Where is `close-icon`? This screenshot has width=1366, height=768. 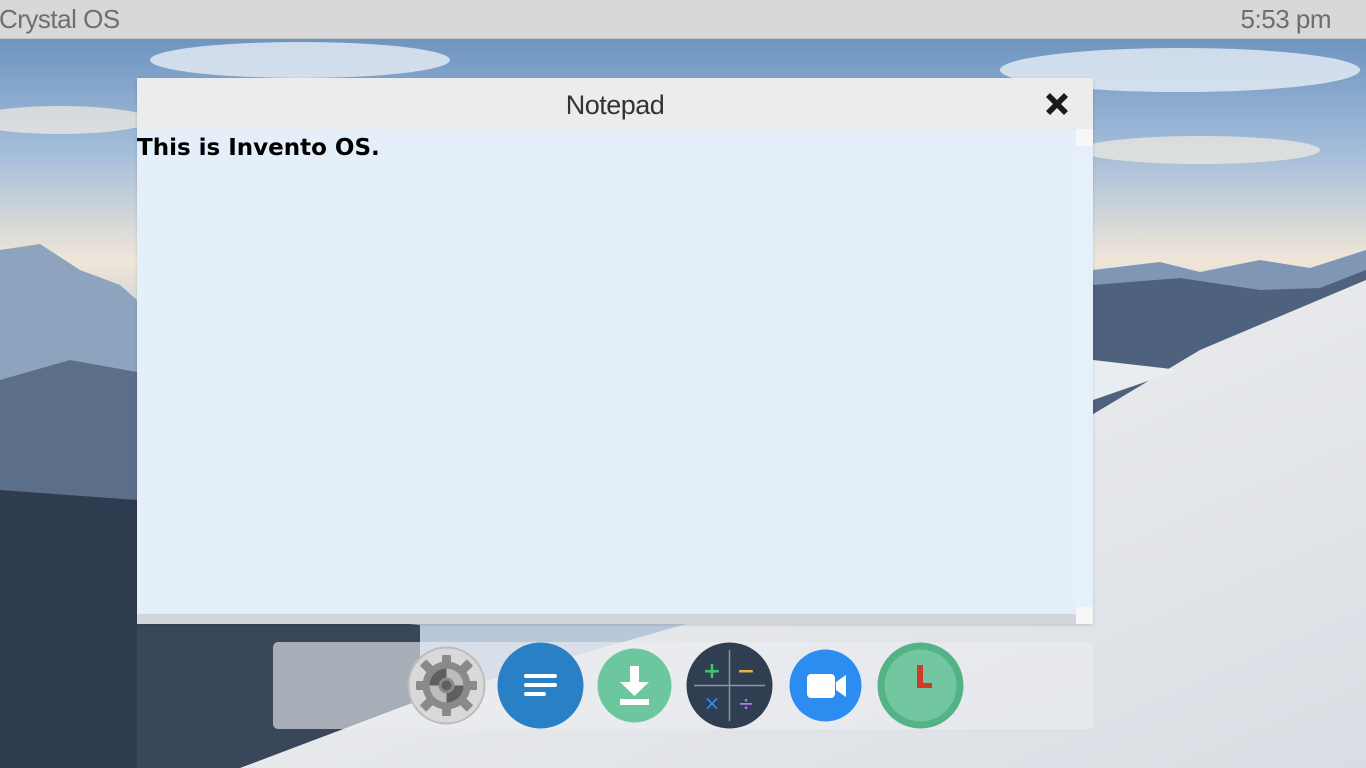 close-icon is located at coordinates (1057, 104).